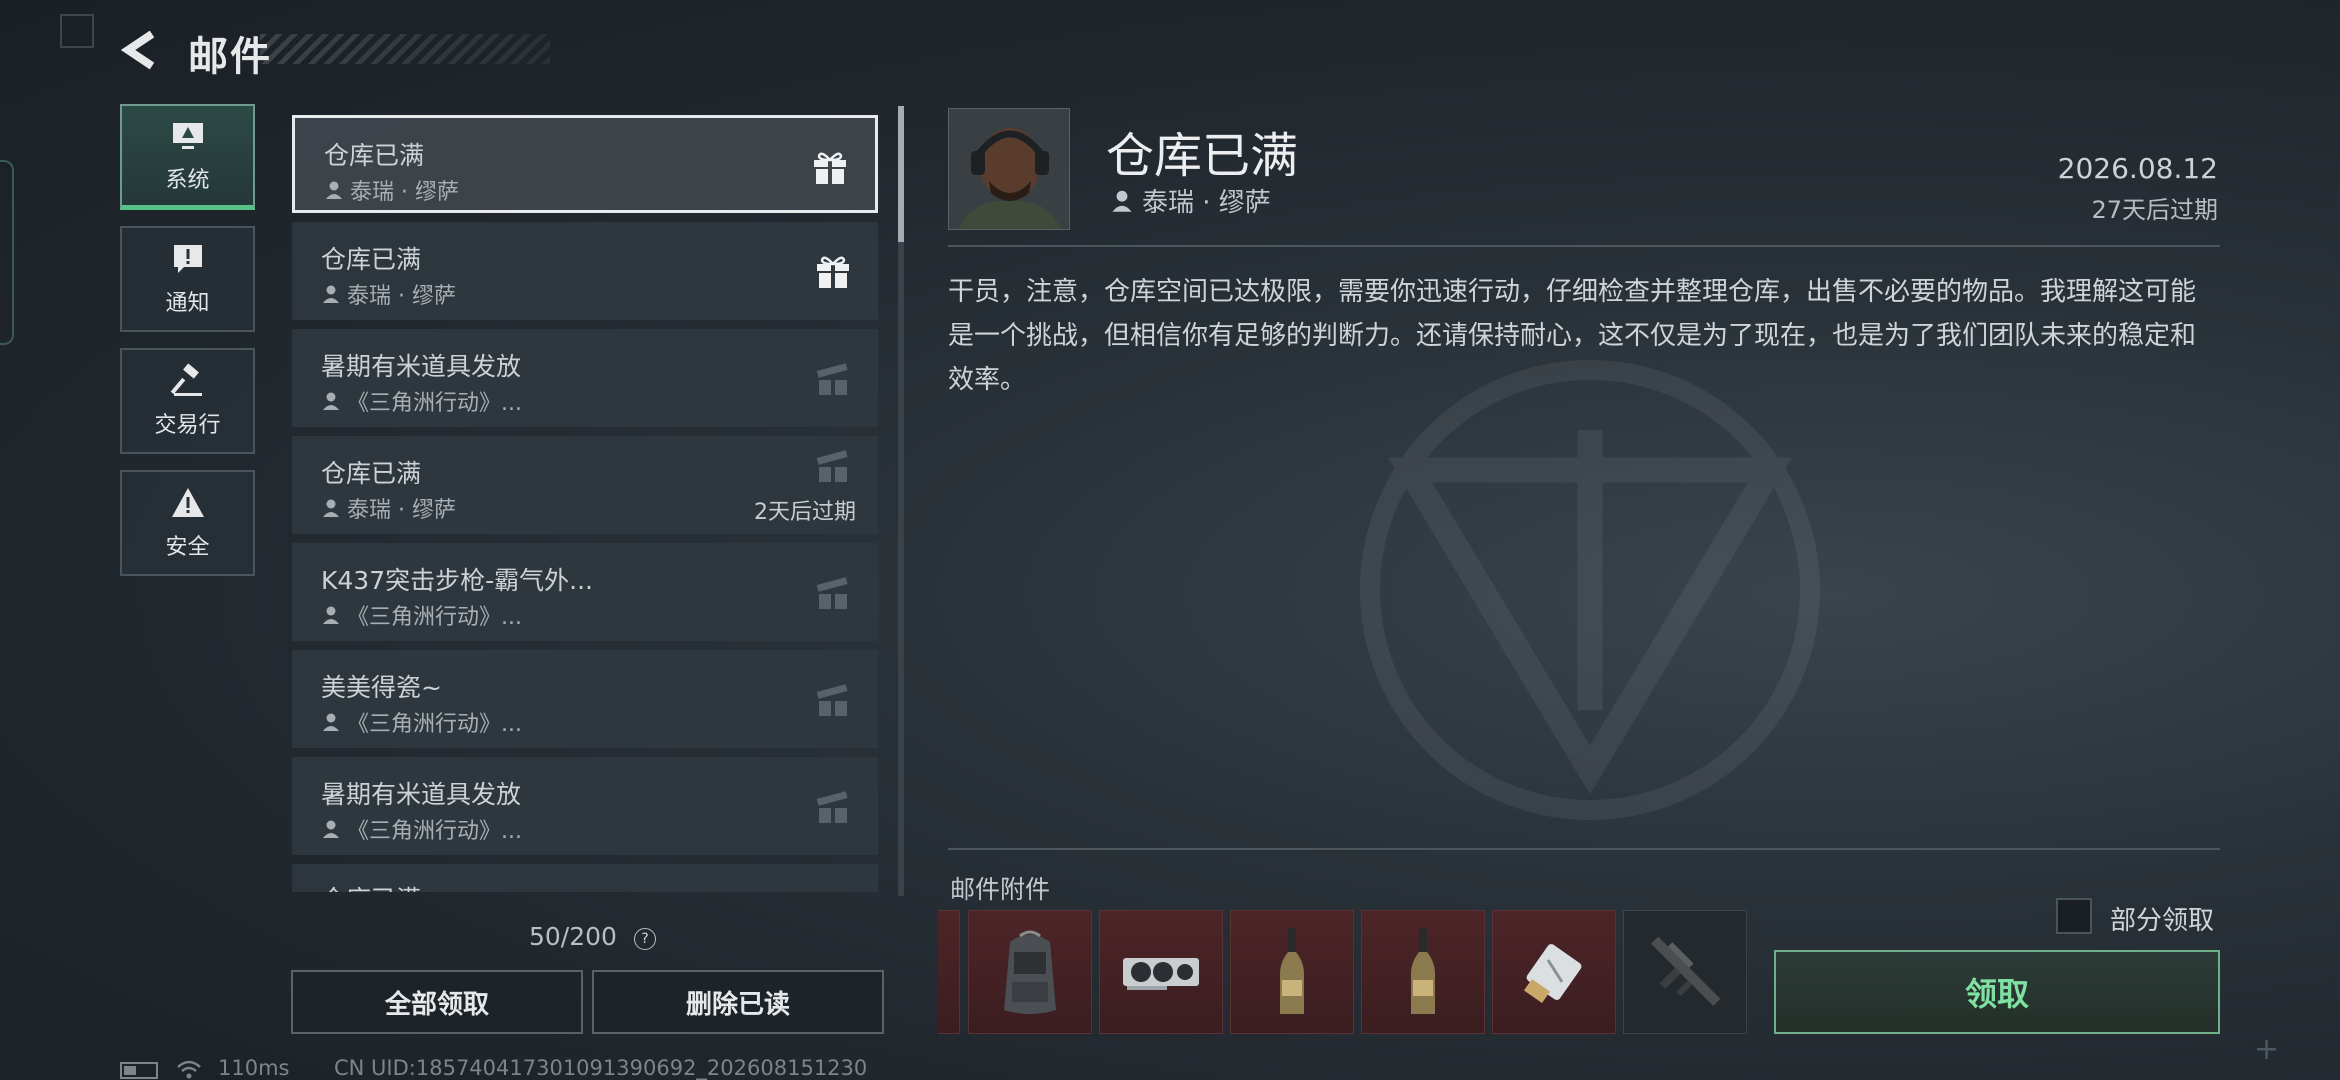 The height and width of the screenshot is (1080, 2340). What do you see at coordinates (254, 1068) in the screenshot?
I see `ping-readout: 110ms` at bounding box center [254, 1068].